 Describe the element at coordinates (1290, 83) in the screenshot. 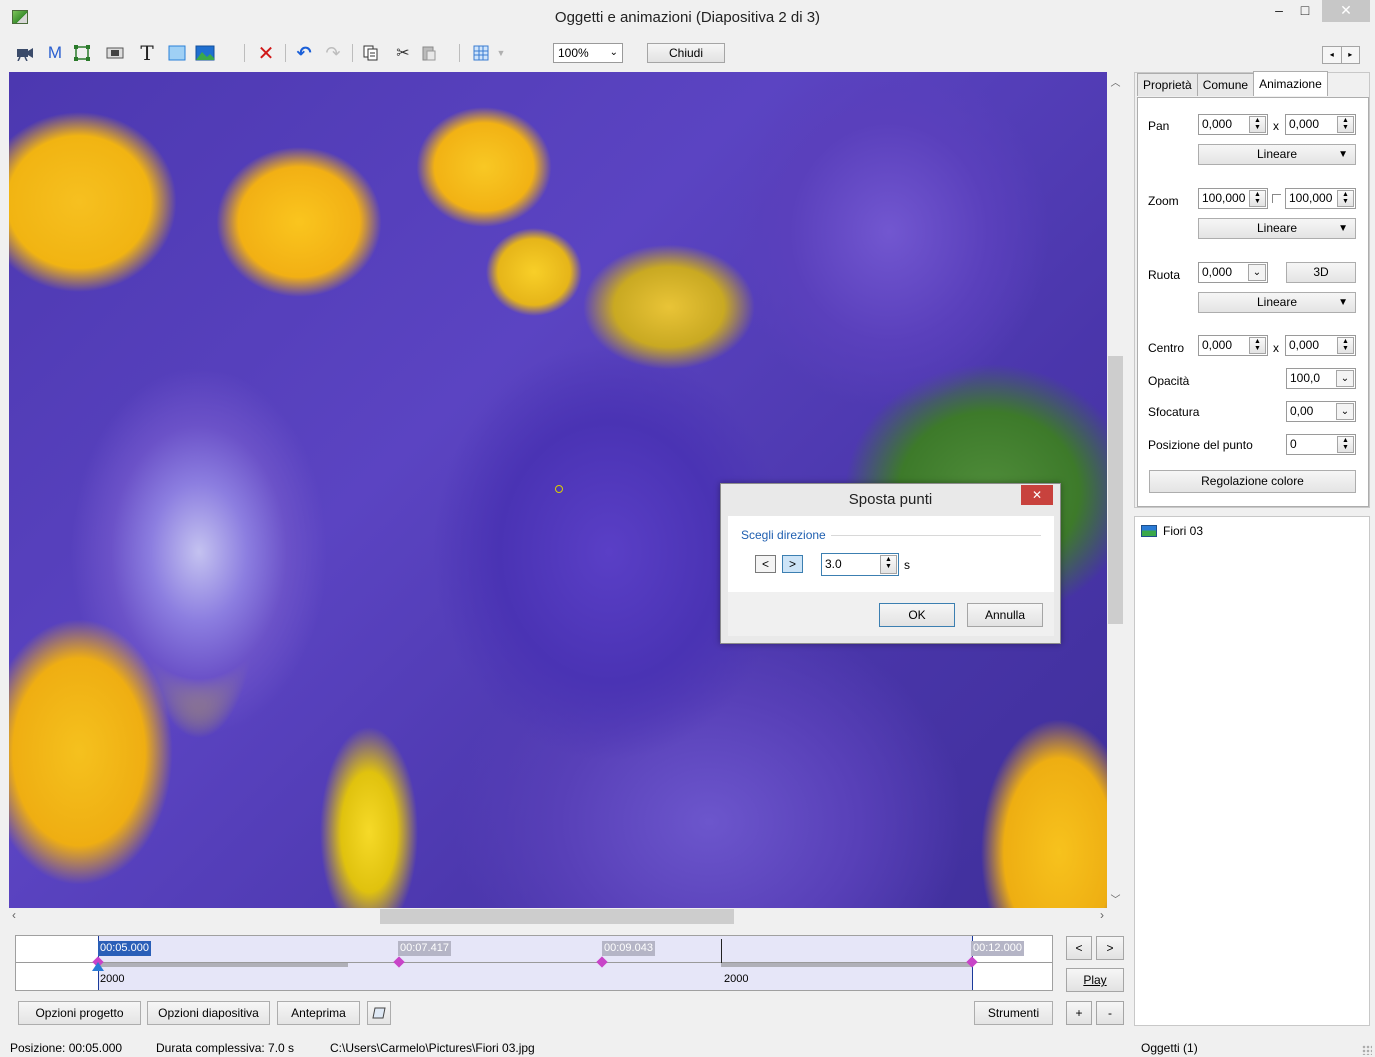

I see `tab-animation: Animazione` at that location.